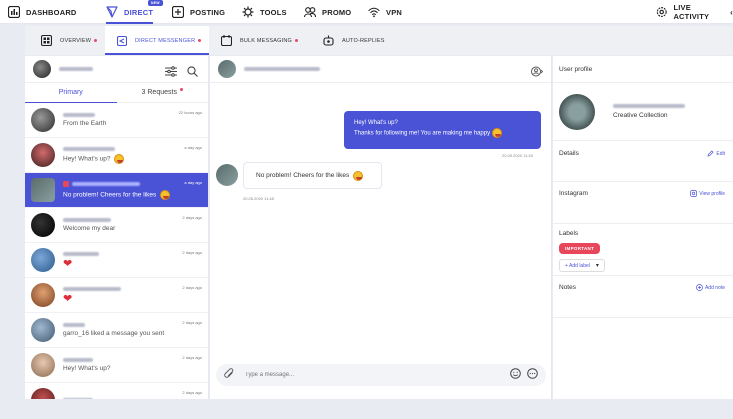  I want to click on tab-primary: Primary, so click(71, 93).